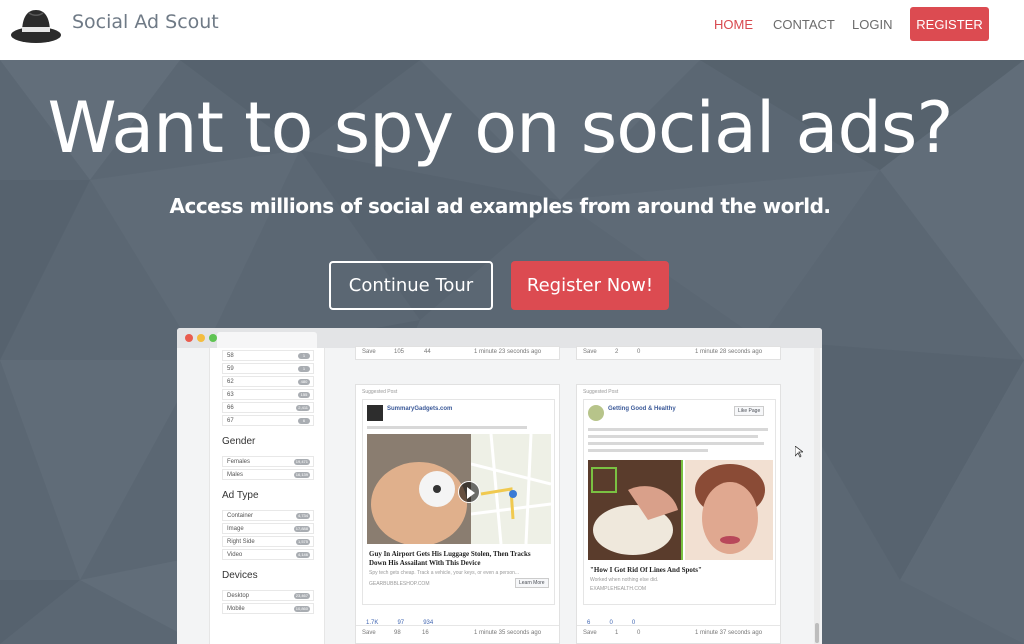 The image size is (1024, 644). Describe the element at coordinates (240, 516) in the screenshot. I see `filter-label: Container` at that location.